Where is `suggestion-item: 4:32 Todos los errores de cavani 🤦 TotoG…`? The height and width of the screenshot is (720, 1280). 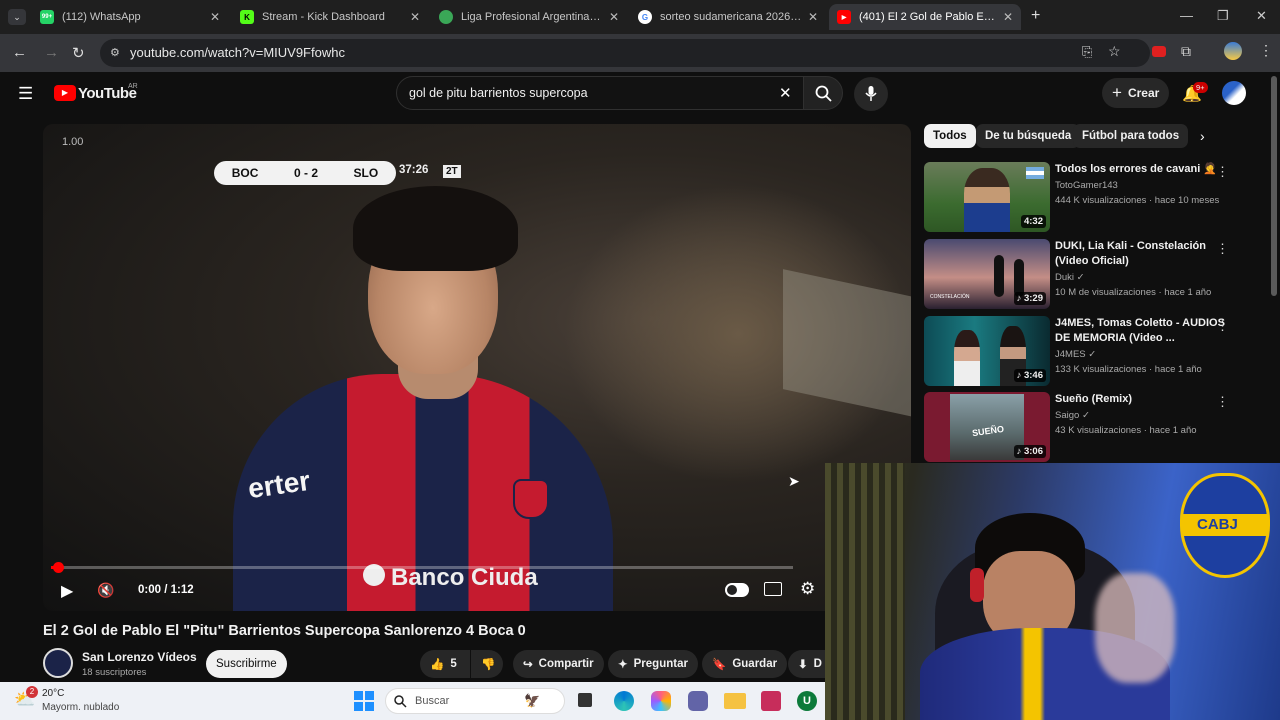
suggestion-item: 4:32 Todos los errores de cavani 🤦 TotoG… is located at coordinates (1094, 198).